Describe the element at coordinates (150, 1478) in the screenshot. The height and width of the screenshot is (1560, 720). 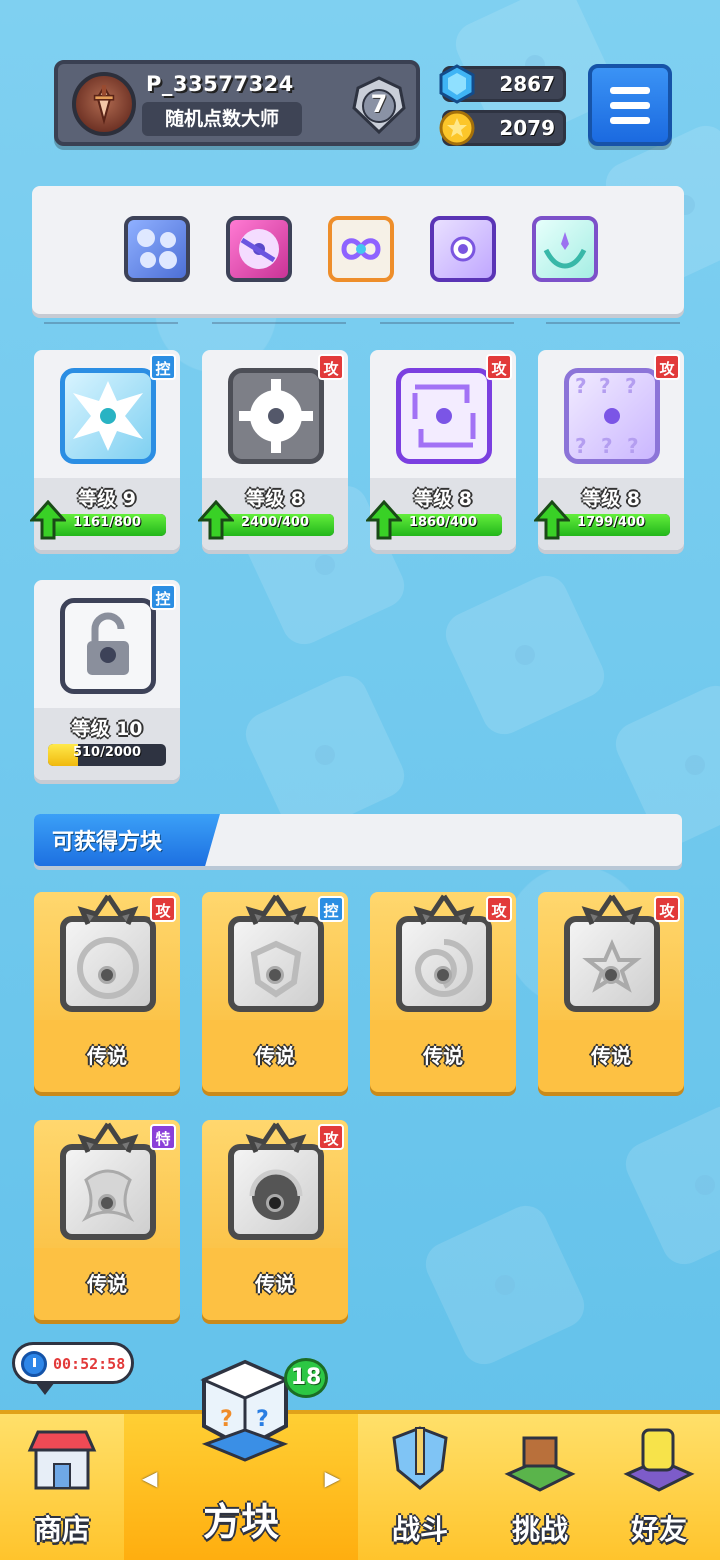
I see `left-arrow-icon: ◀` at that location.